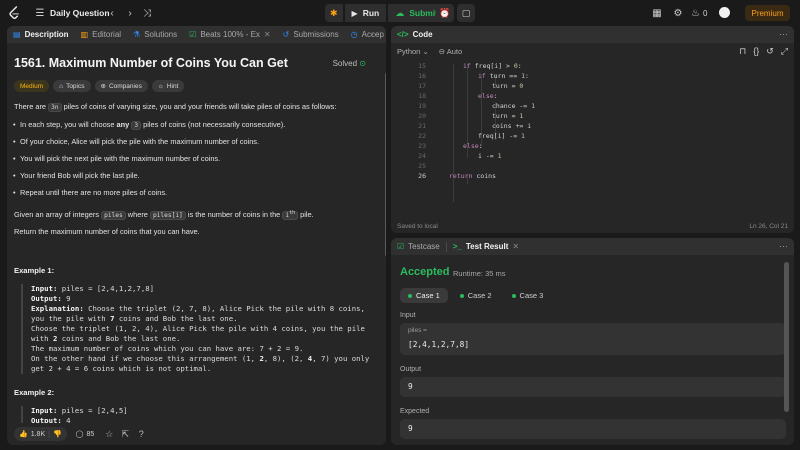  Describe the element at coordinates (418, 246) in the screenshot. I see `tab-testcase: ☑ Testcase` at that location.